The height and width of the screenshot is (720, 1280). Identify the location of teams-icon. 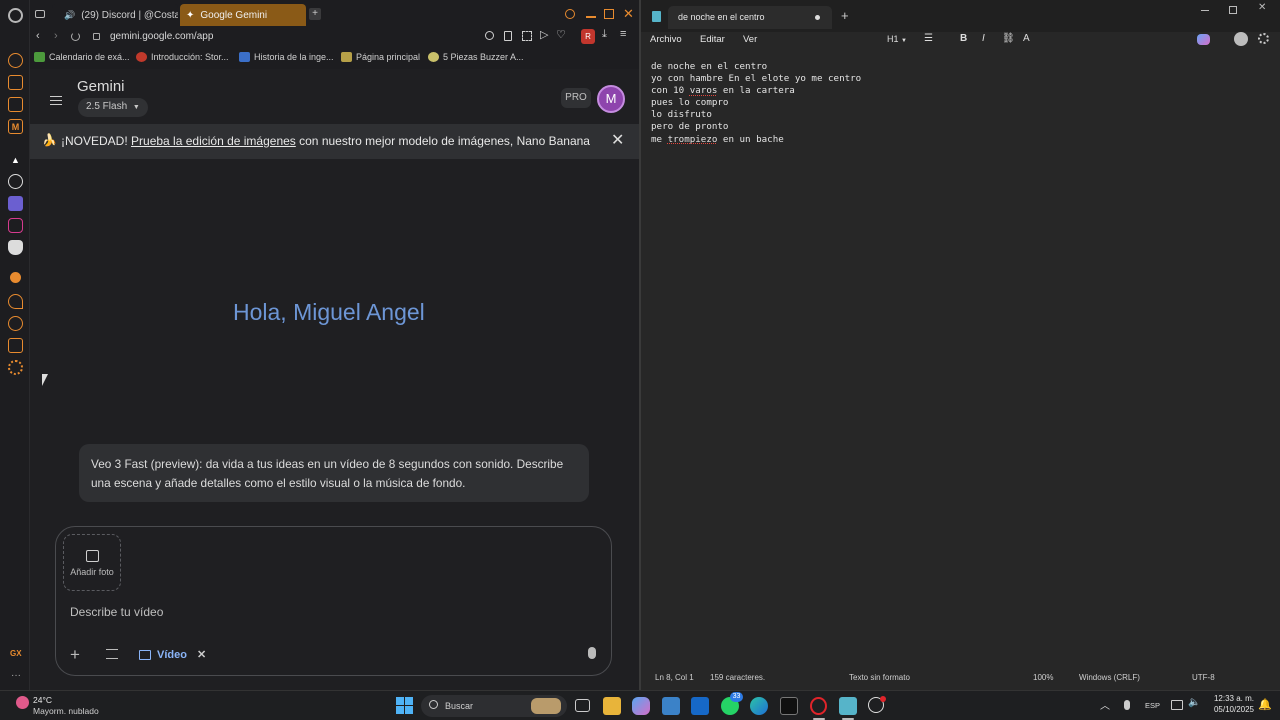
(15, 203).